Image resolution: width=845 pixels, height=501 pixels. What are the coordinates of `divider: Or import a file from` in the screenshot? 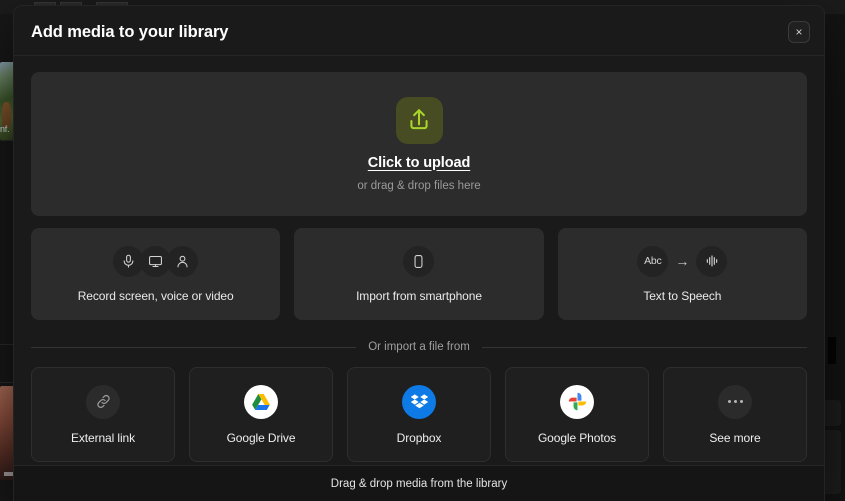 It's located at (419, 347).